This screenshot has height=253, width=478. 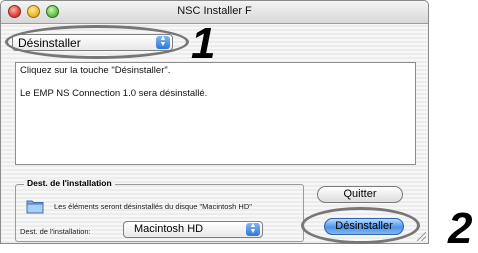 What do you see at coordinates (55, 231) in the screenshot?
I see `destination-field-label: Dest. de l'installation:` at bounding box center [55, 231].